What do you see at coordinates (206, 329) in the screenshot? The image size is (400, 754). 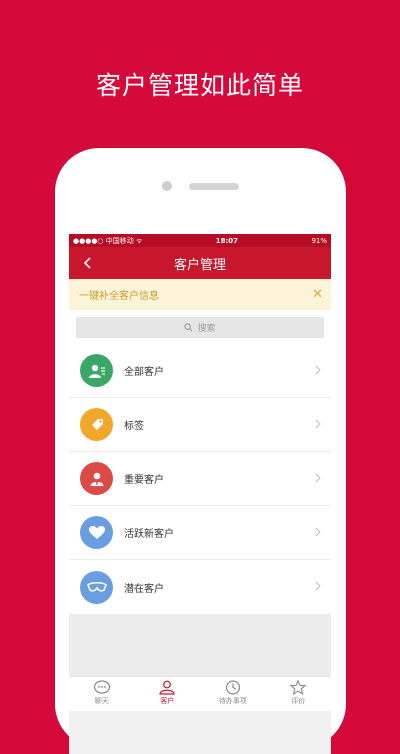 I see `search-placeholder: 搜索` at bounding box center [206, 329].